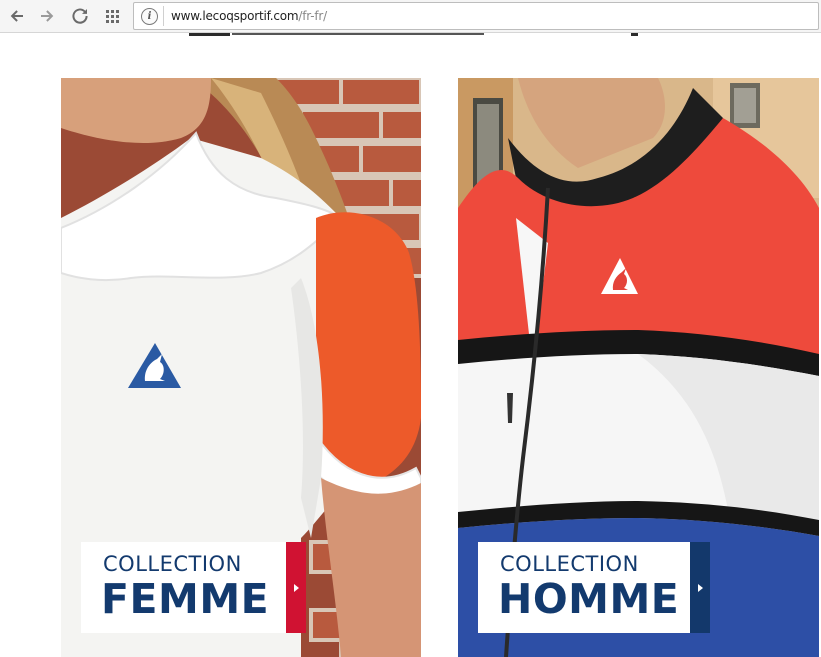  I want to click on collection-femme-arrow-button, so click(296, 587).